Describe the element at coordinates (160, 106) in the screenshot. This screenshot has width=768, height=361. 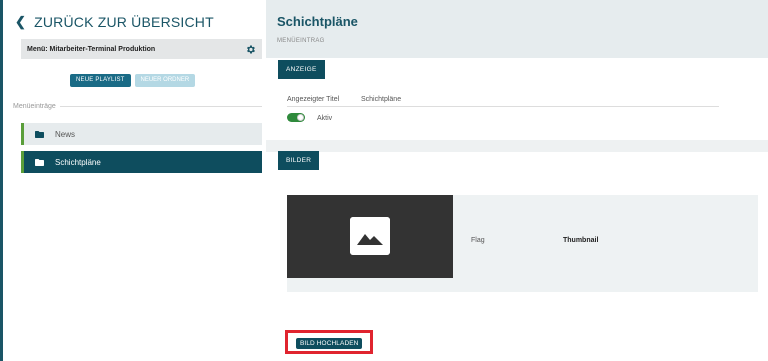
I see `divider-line` at that location.